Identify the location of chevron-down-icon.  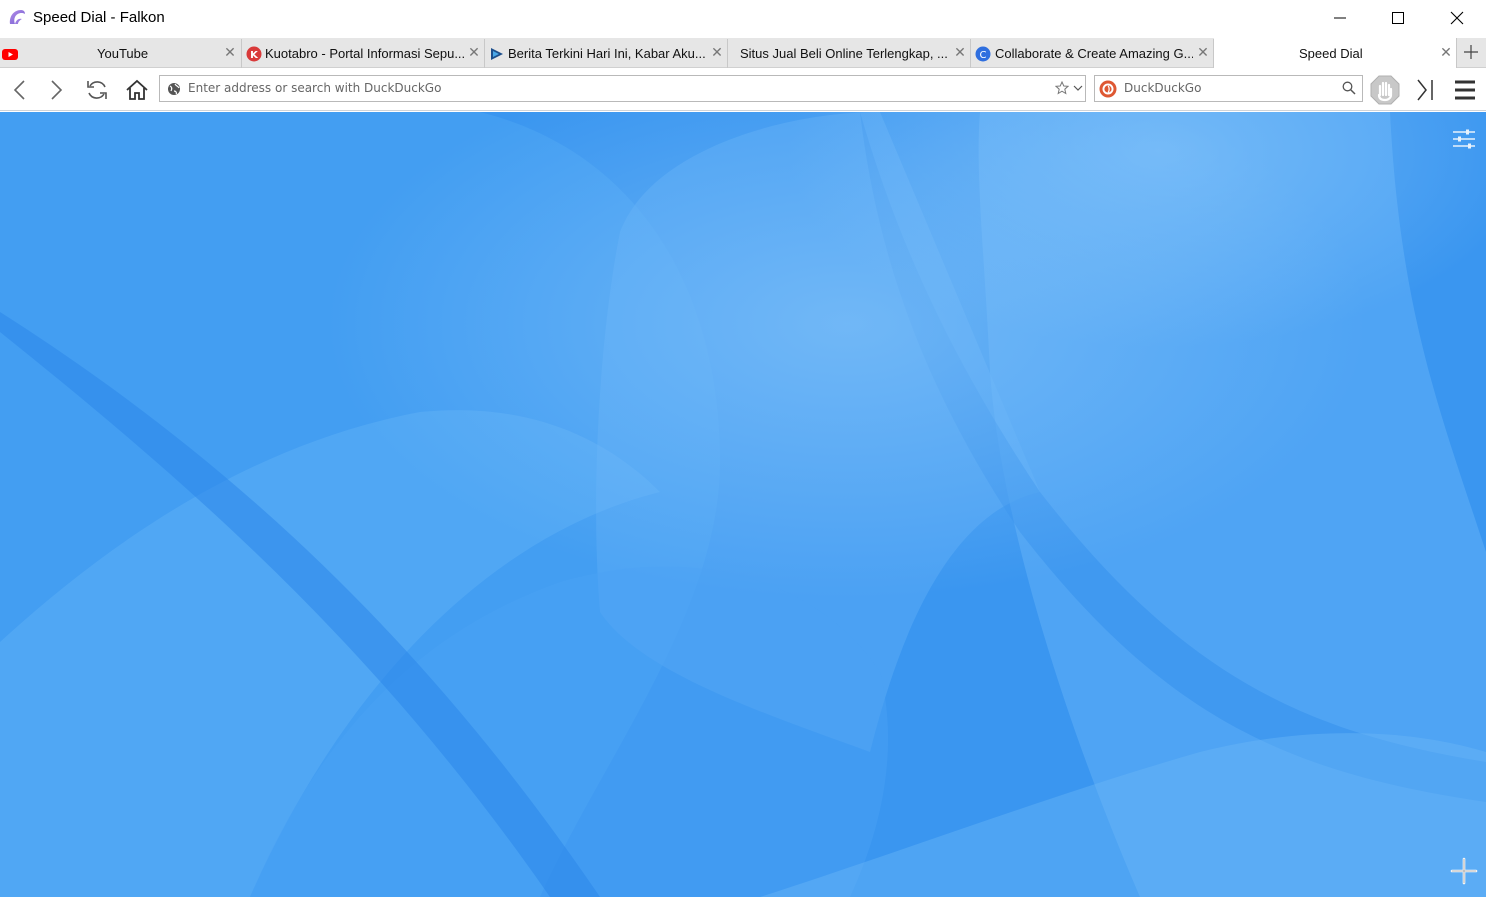
(1078, 88).